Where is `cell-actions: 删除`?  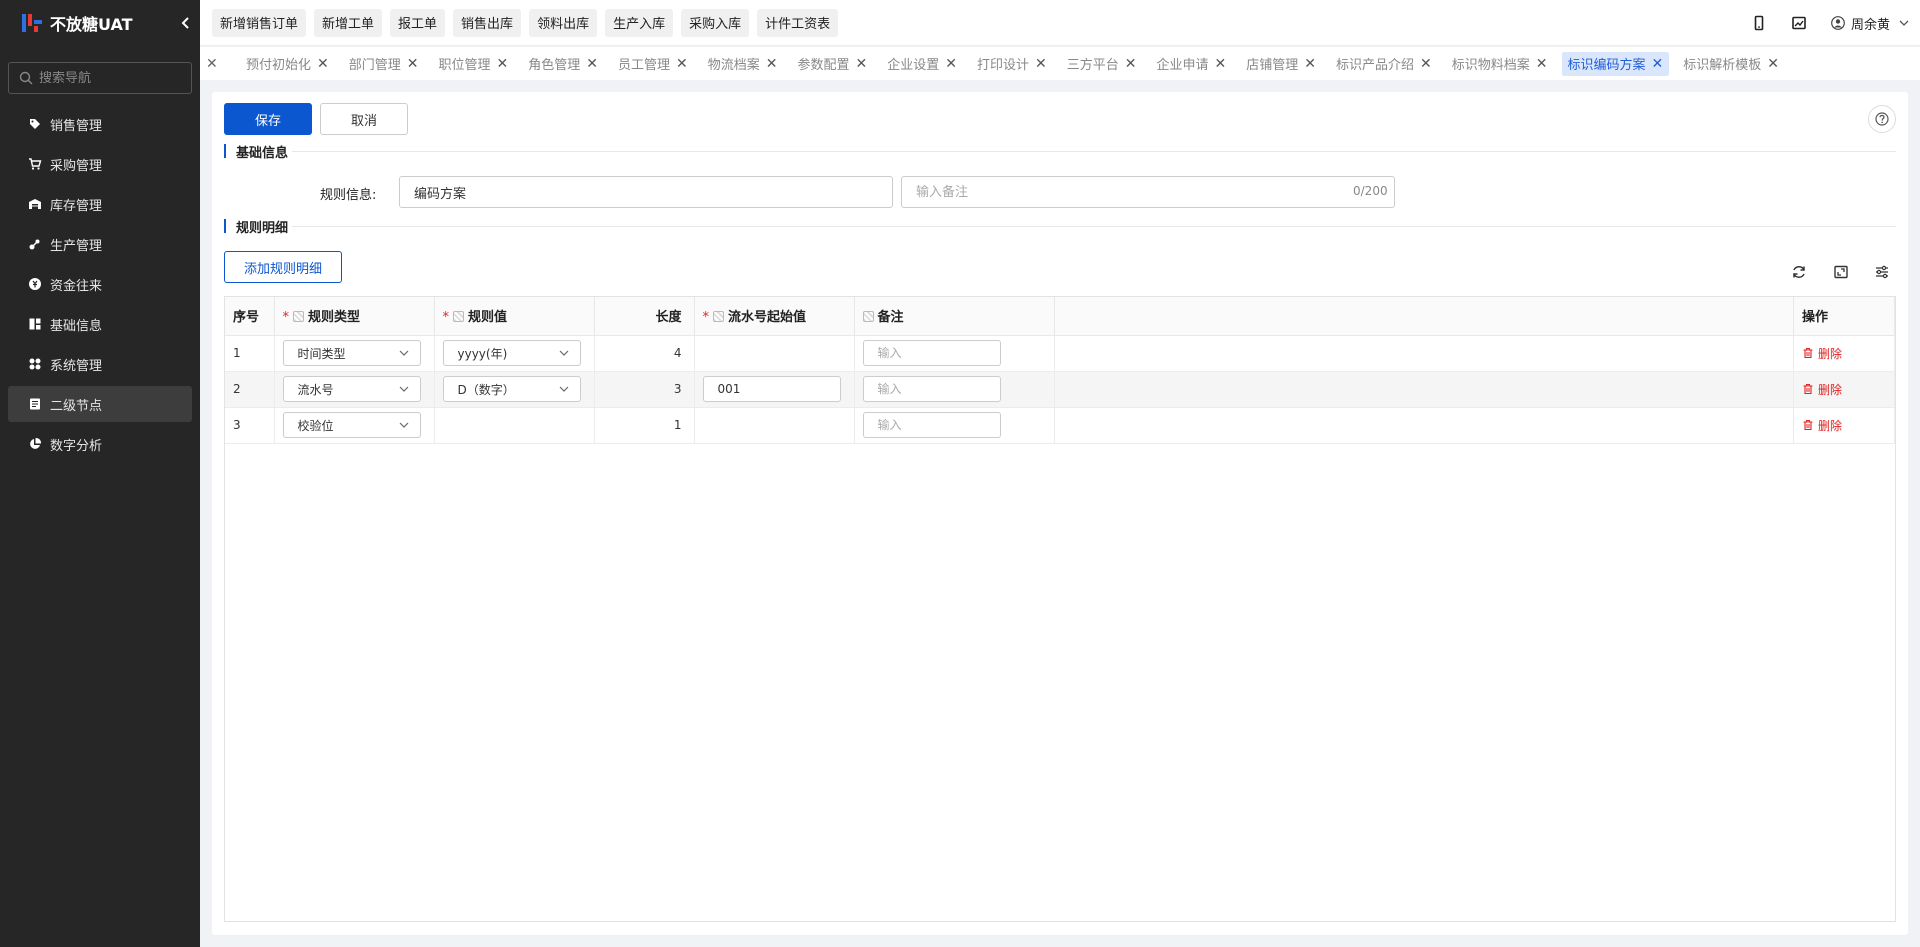 cell-actions: 删除 is located at coordinates (1844, 353).